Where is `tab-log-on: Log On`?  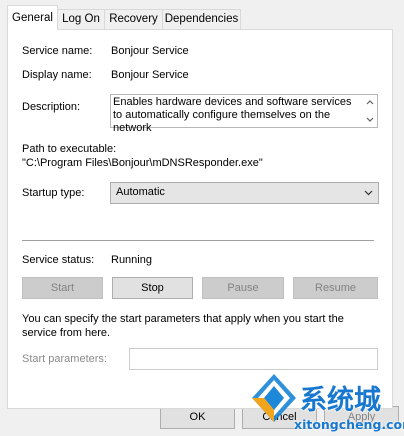
tab-log-on: Log On is located at coordinates (81, 19).